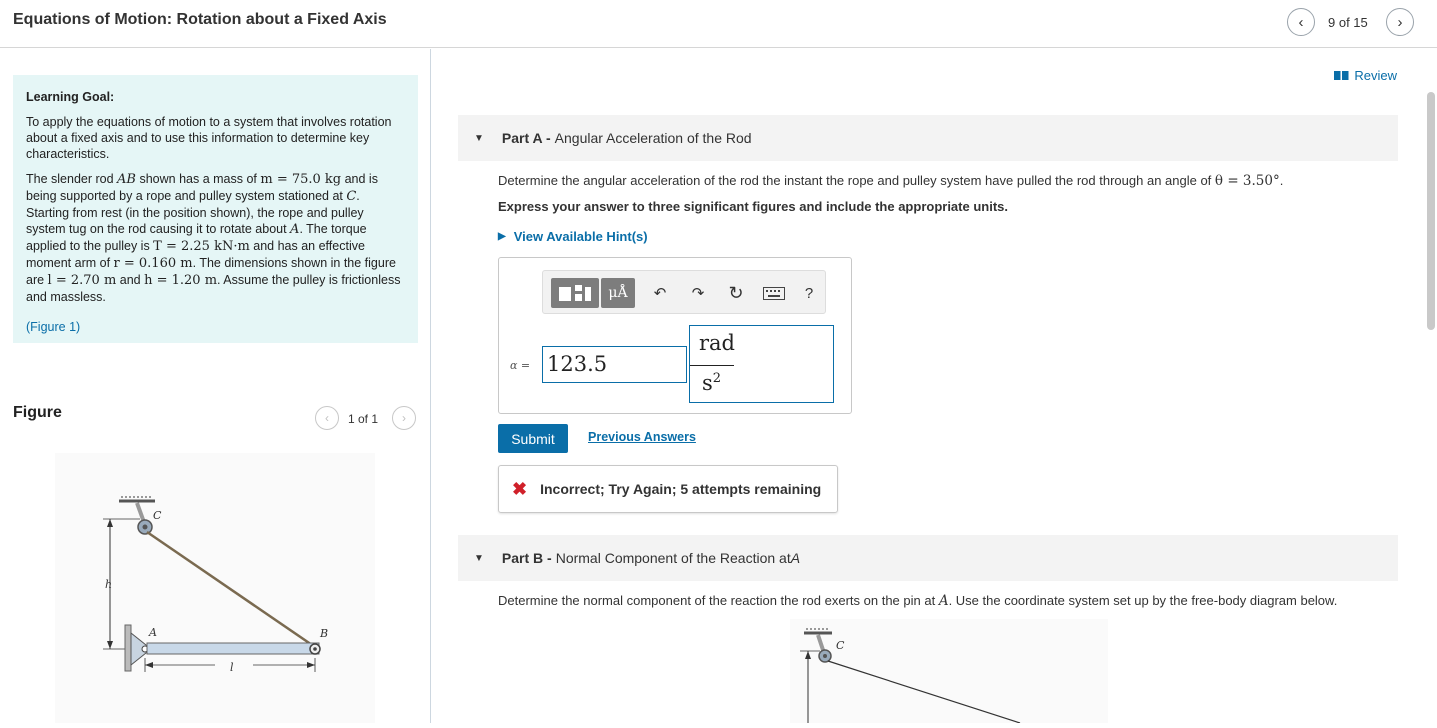 This screenshot has height=728, width=1437. What do you see at coordinates (642, 437) in the screenshot?
I see `previous-answers-link: Previous Answers` at bounding box center [642, 437].